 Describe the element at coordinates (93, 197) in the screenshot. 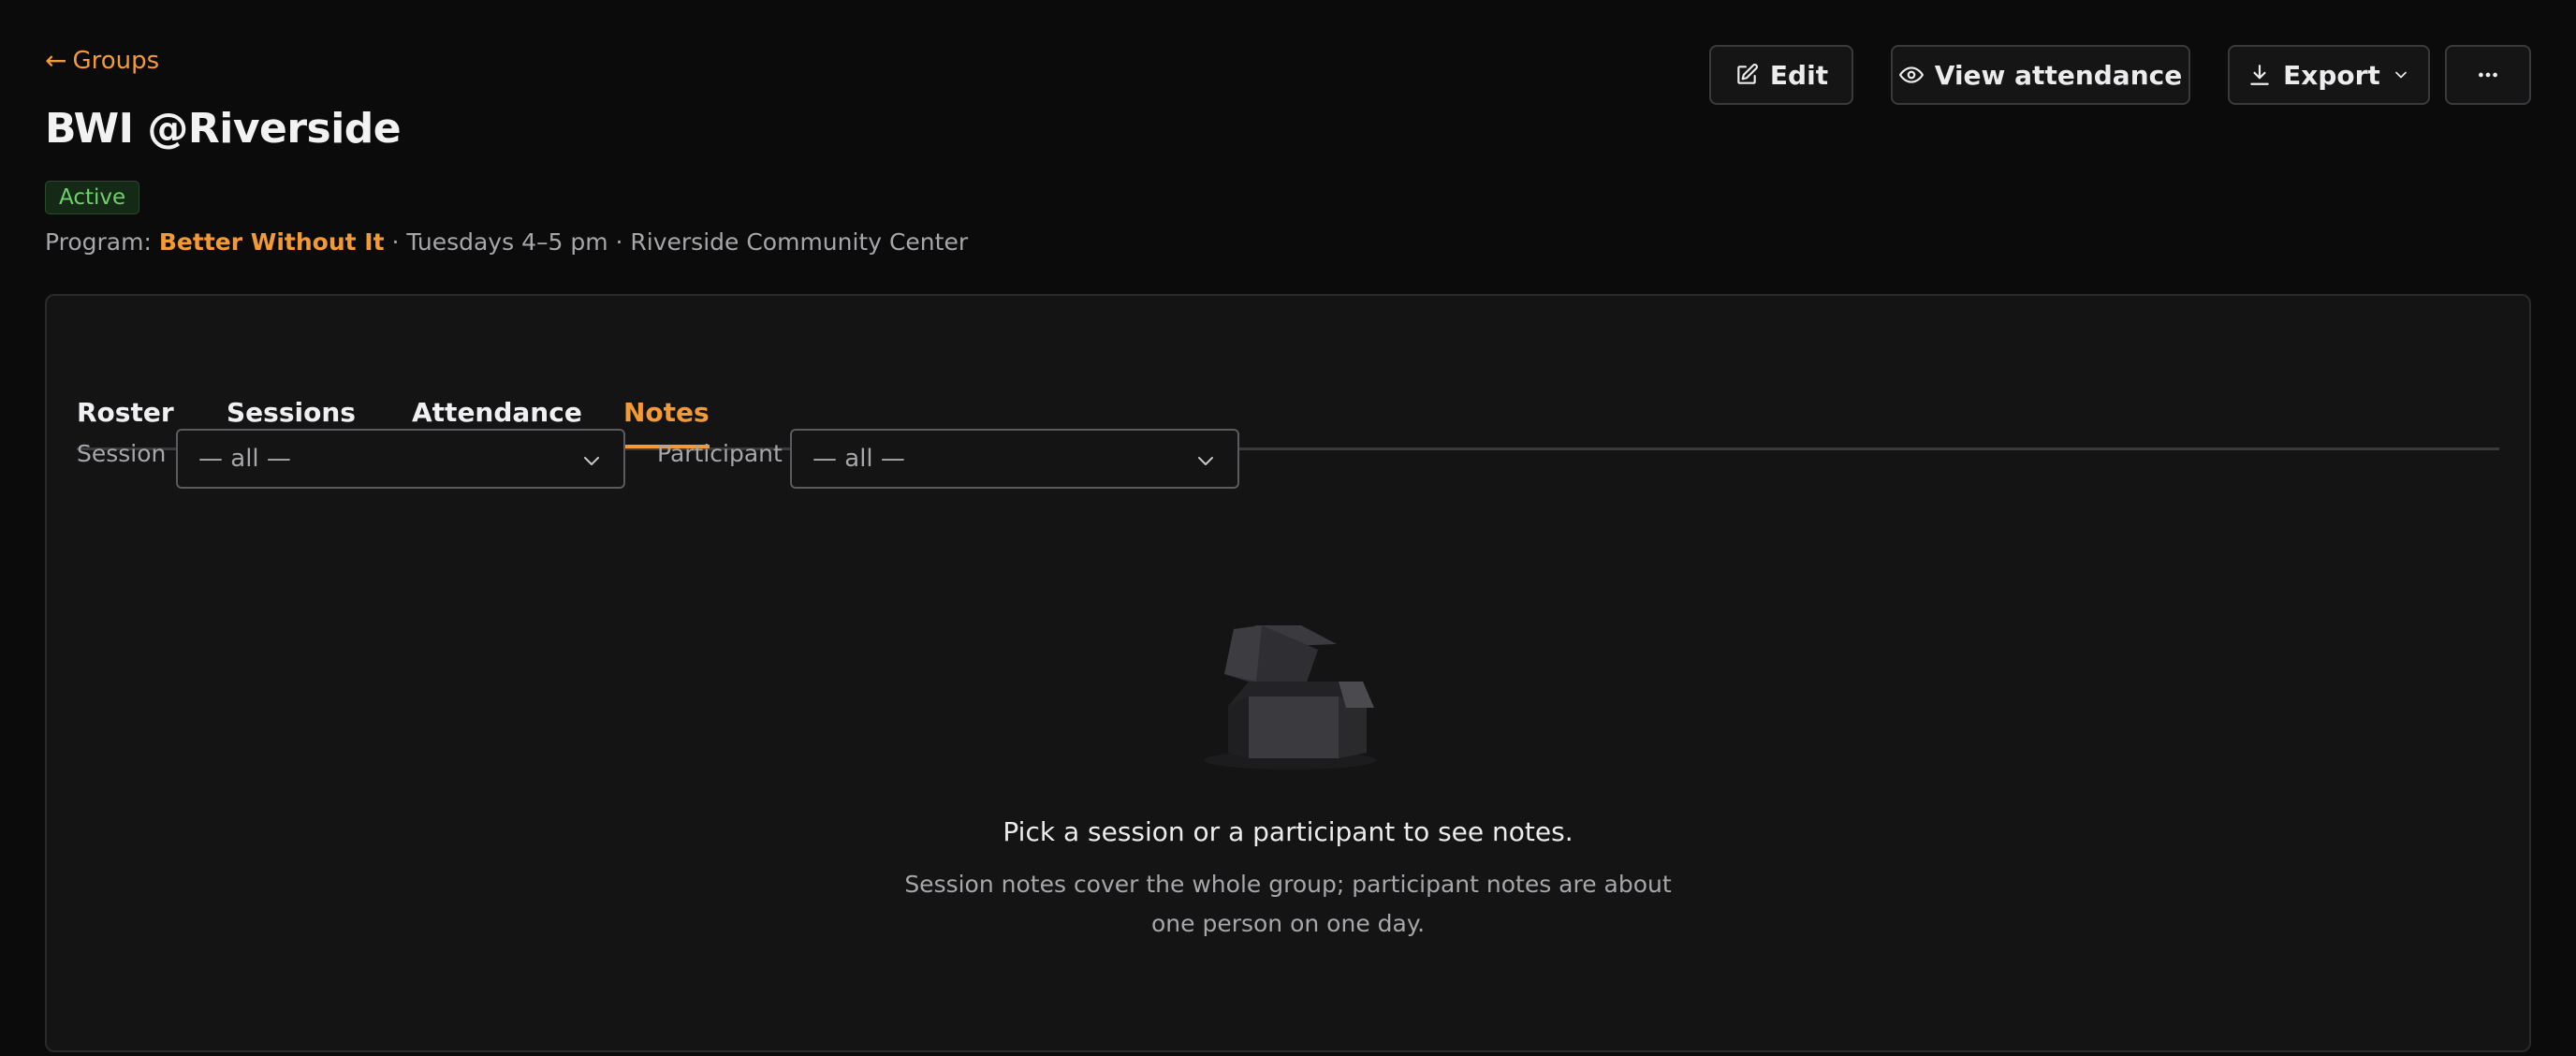

I see `status-badge: Active` at that location.